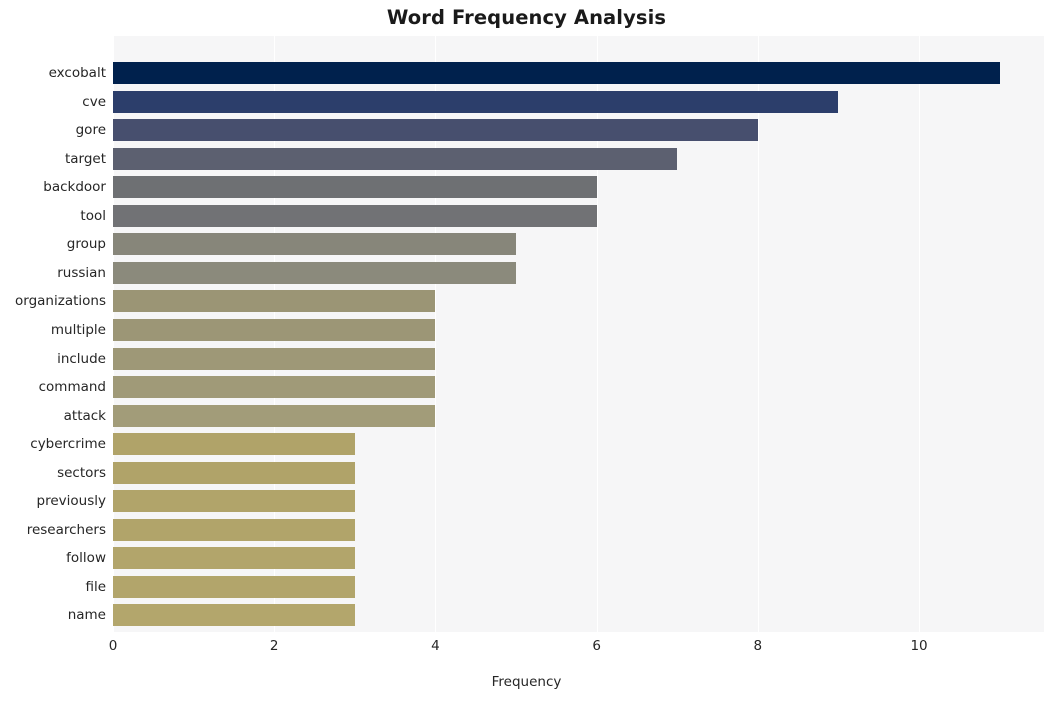  Describe the element at coordinates (234, 558) in the screenshot. I see `bar-follow` at that location.